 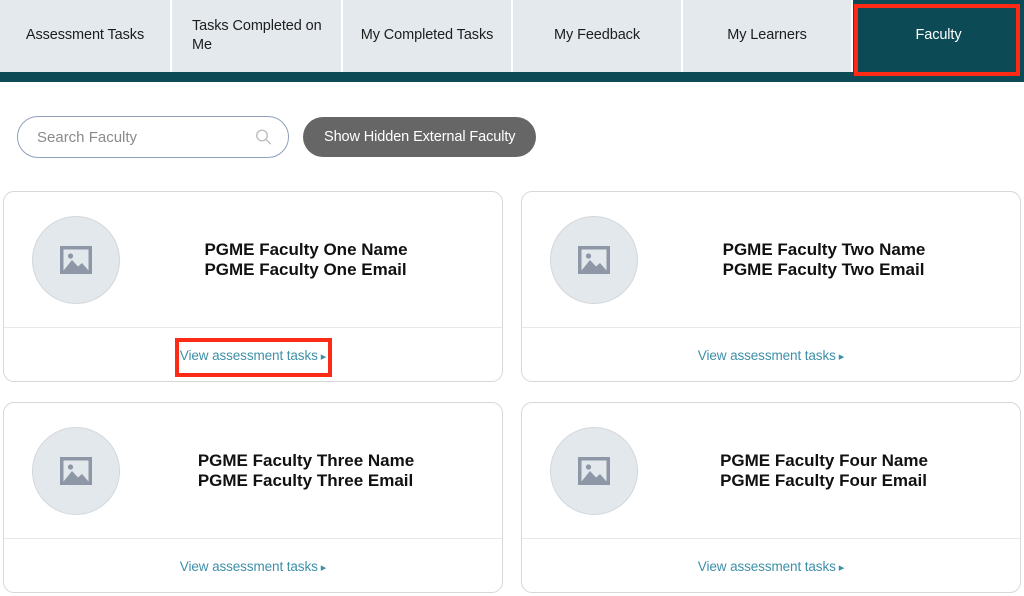 I want to click on faculty-toolbar: Show Hidden External Faculty, so click(x=277, y=137).